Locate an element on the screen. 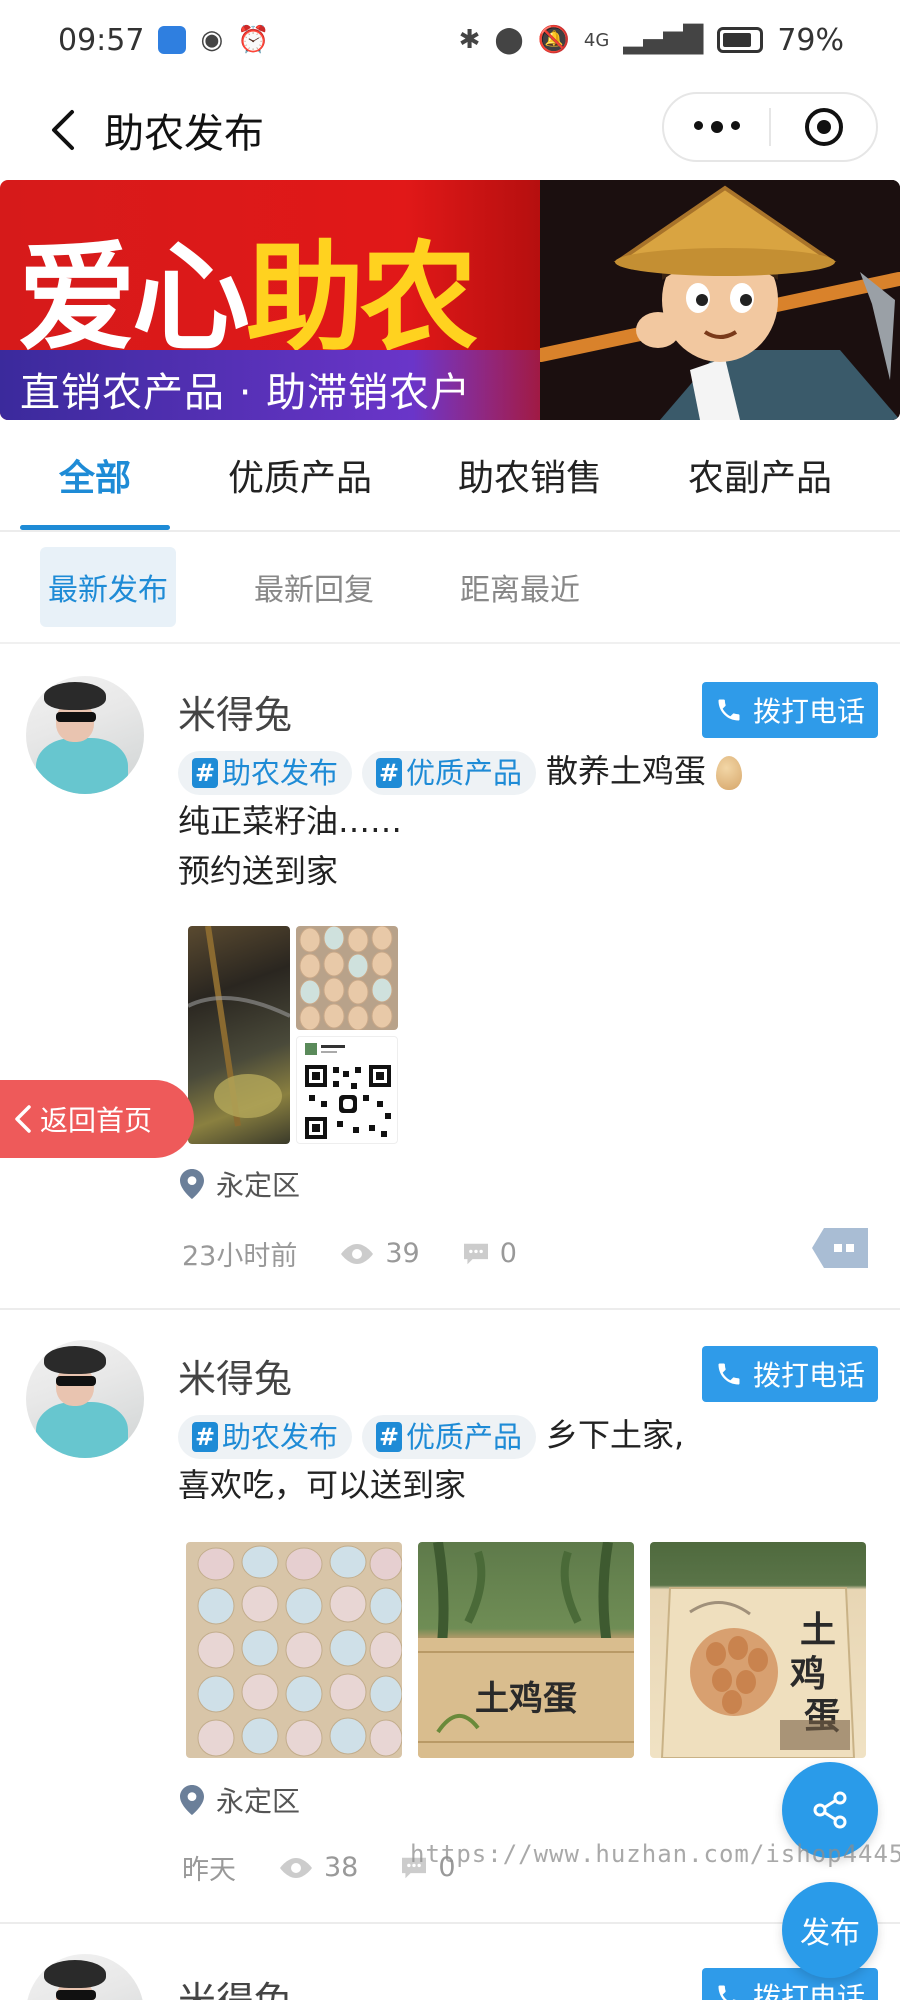  view-count: 39 is located at coordinates (378, 1253).